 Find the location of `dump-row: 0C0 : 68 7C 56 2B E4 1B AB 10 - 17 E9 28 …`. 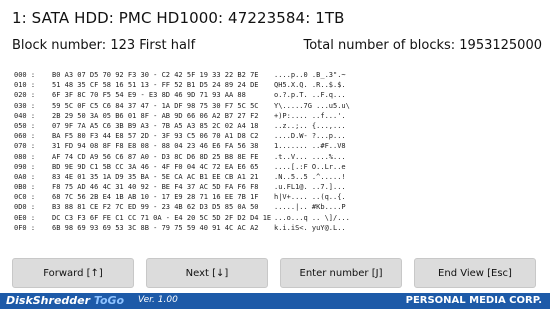

dump-row: 0C0 : 68 7C 56 2B E4 1B AB 10 - 17 E9 28 … is located at coordinates (189, 197).